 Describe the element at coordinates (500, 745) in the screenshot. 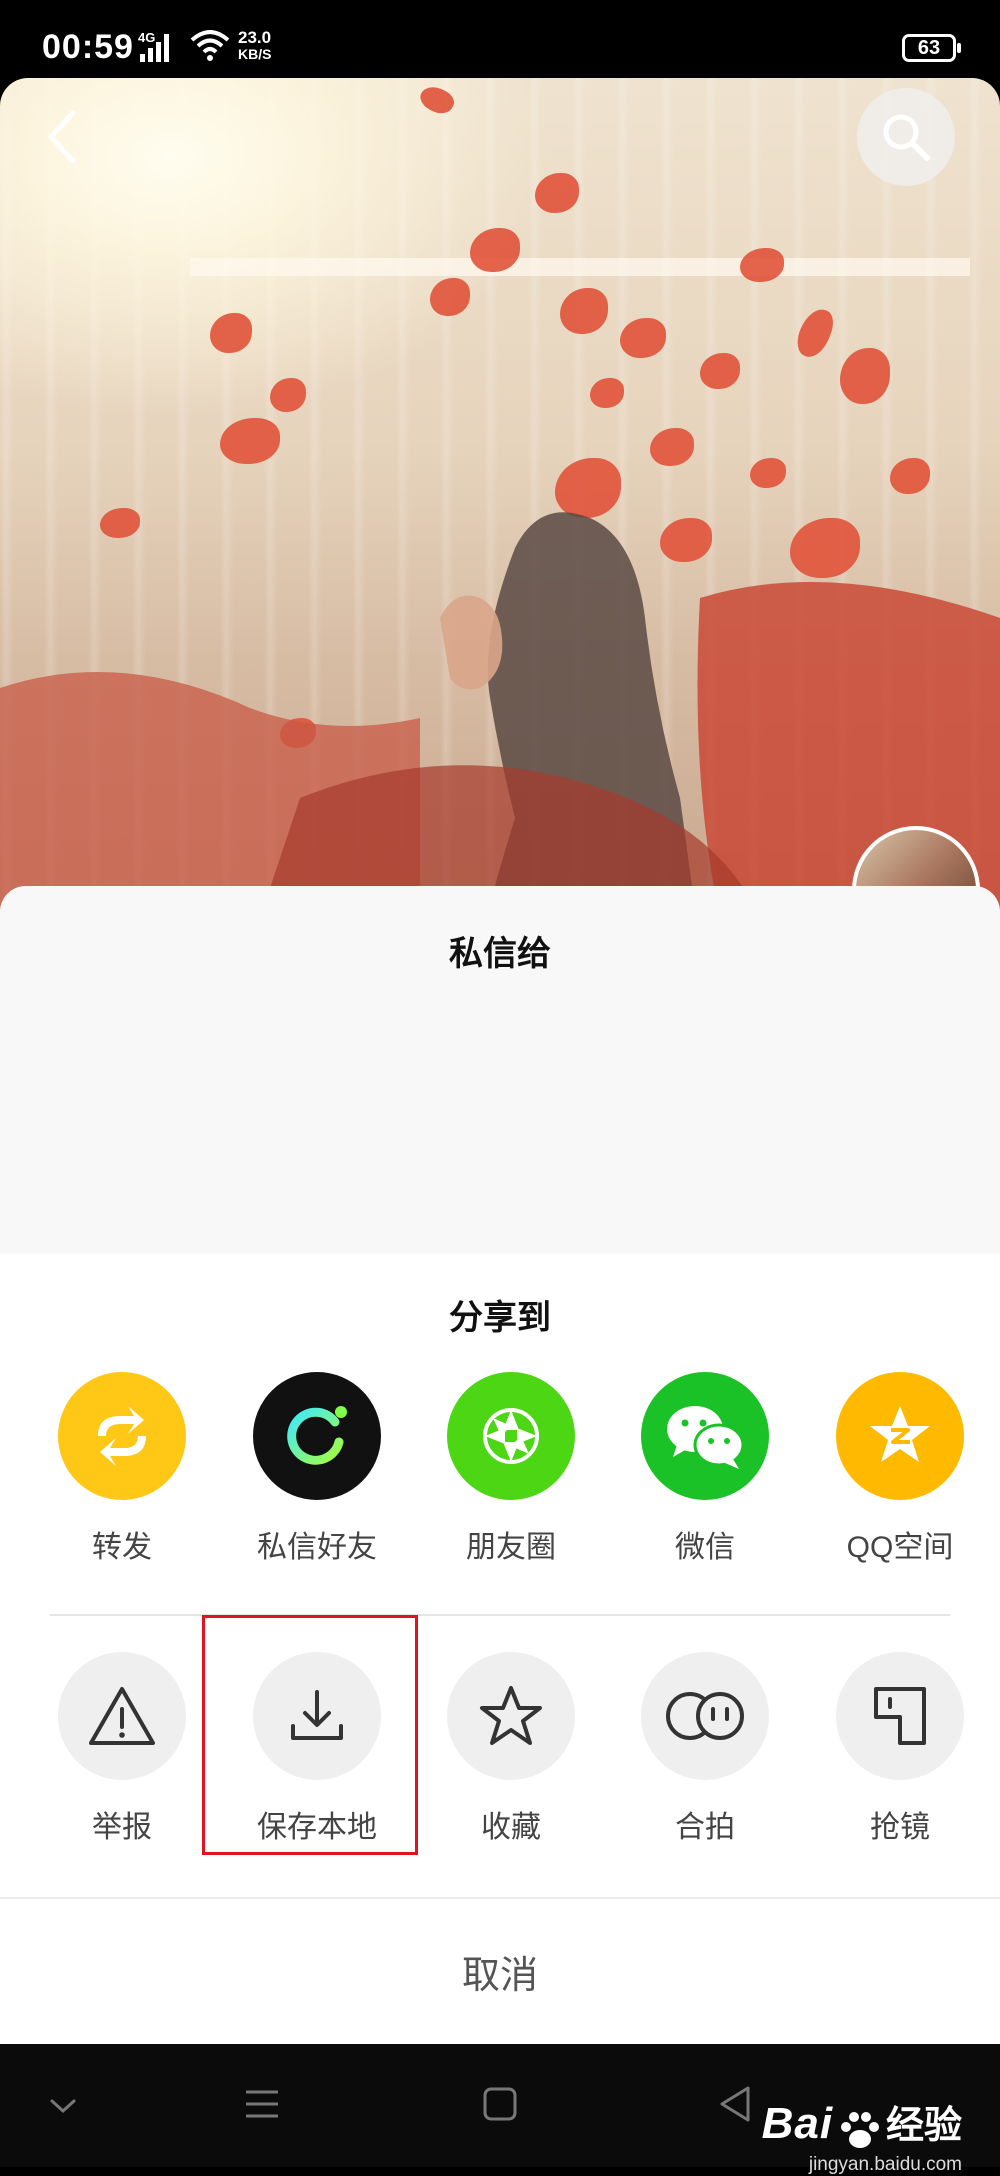

I see `red-scarf` at that location.